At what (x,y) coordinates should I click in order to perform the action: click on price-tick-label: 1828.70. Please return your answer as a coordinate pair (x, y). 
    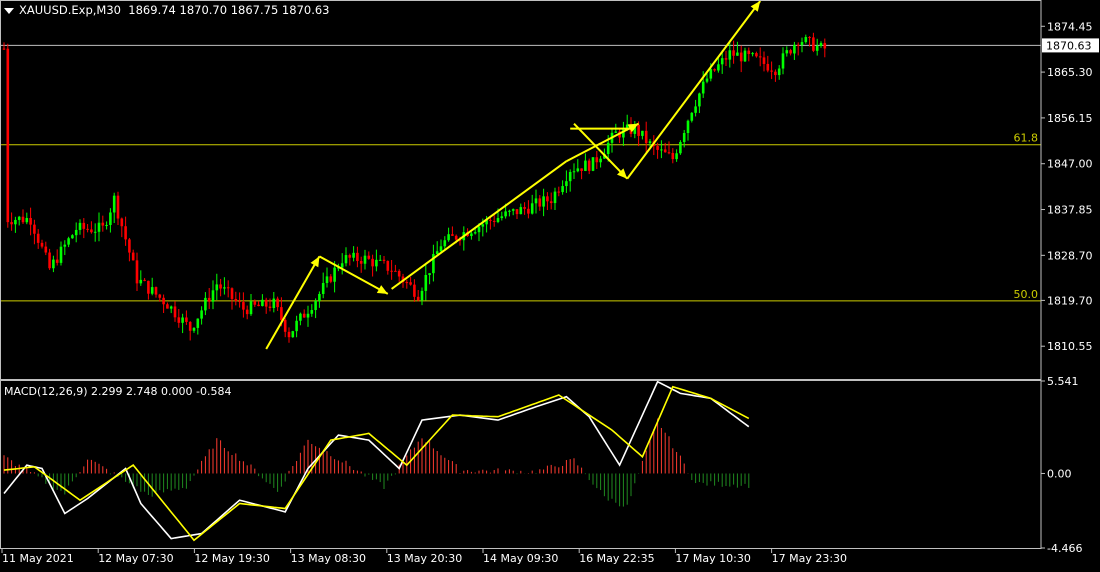
    Looking at the image, I should click on (1070, 255).